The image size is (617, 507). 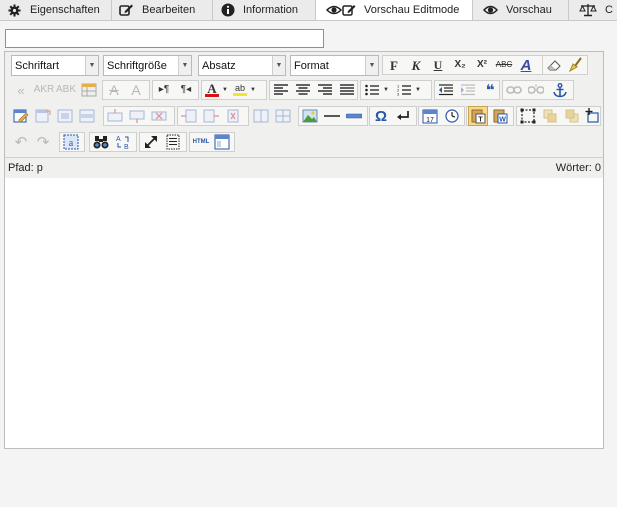 What do you see at coordinates (21, 116) in the screenshot?
I see `edit-document-icon` at bounding box center [21, 116].